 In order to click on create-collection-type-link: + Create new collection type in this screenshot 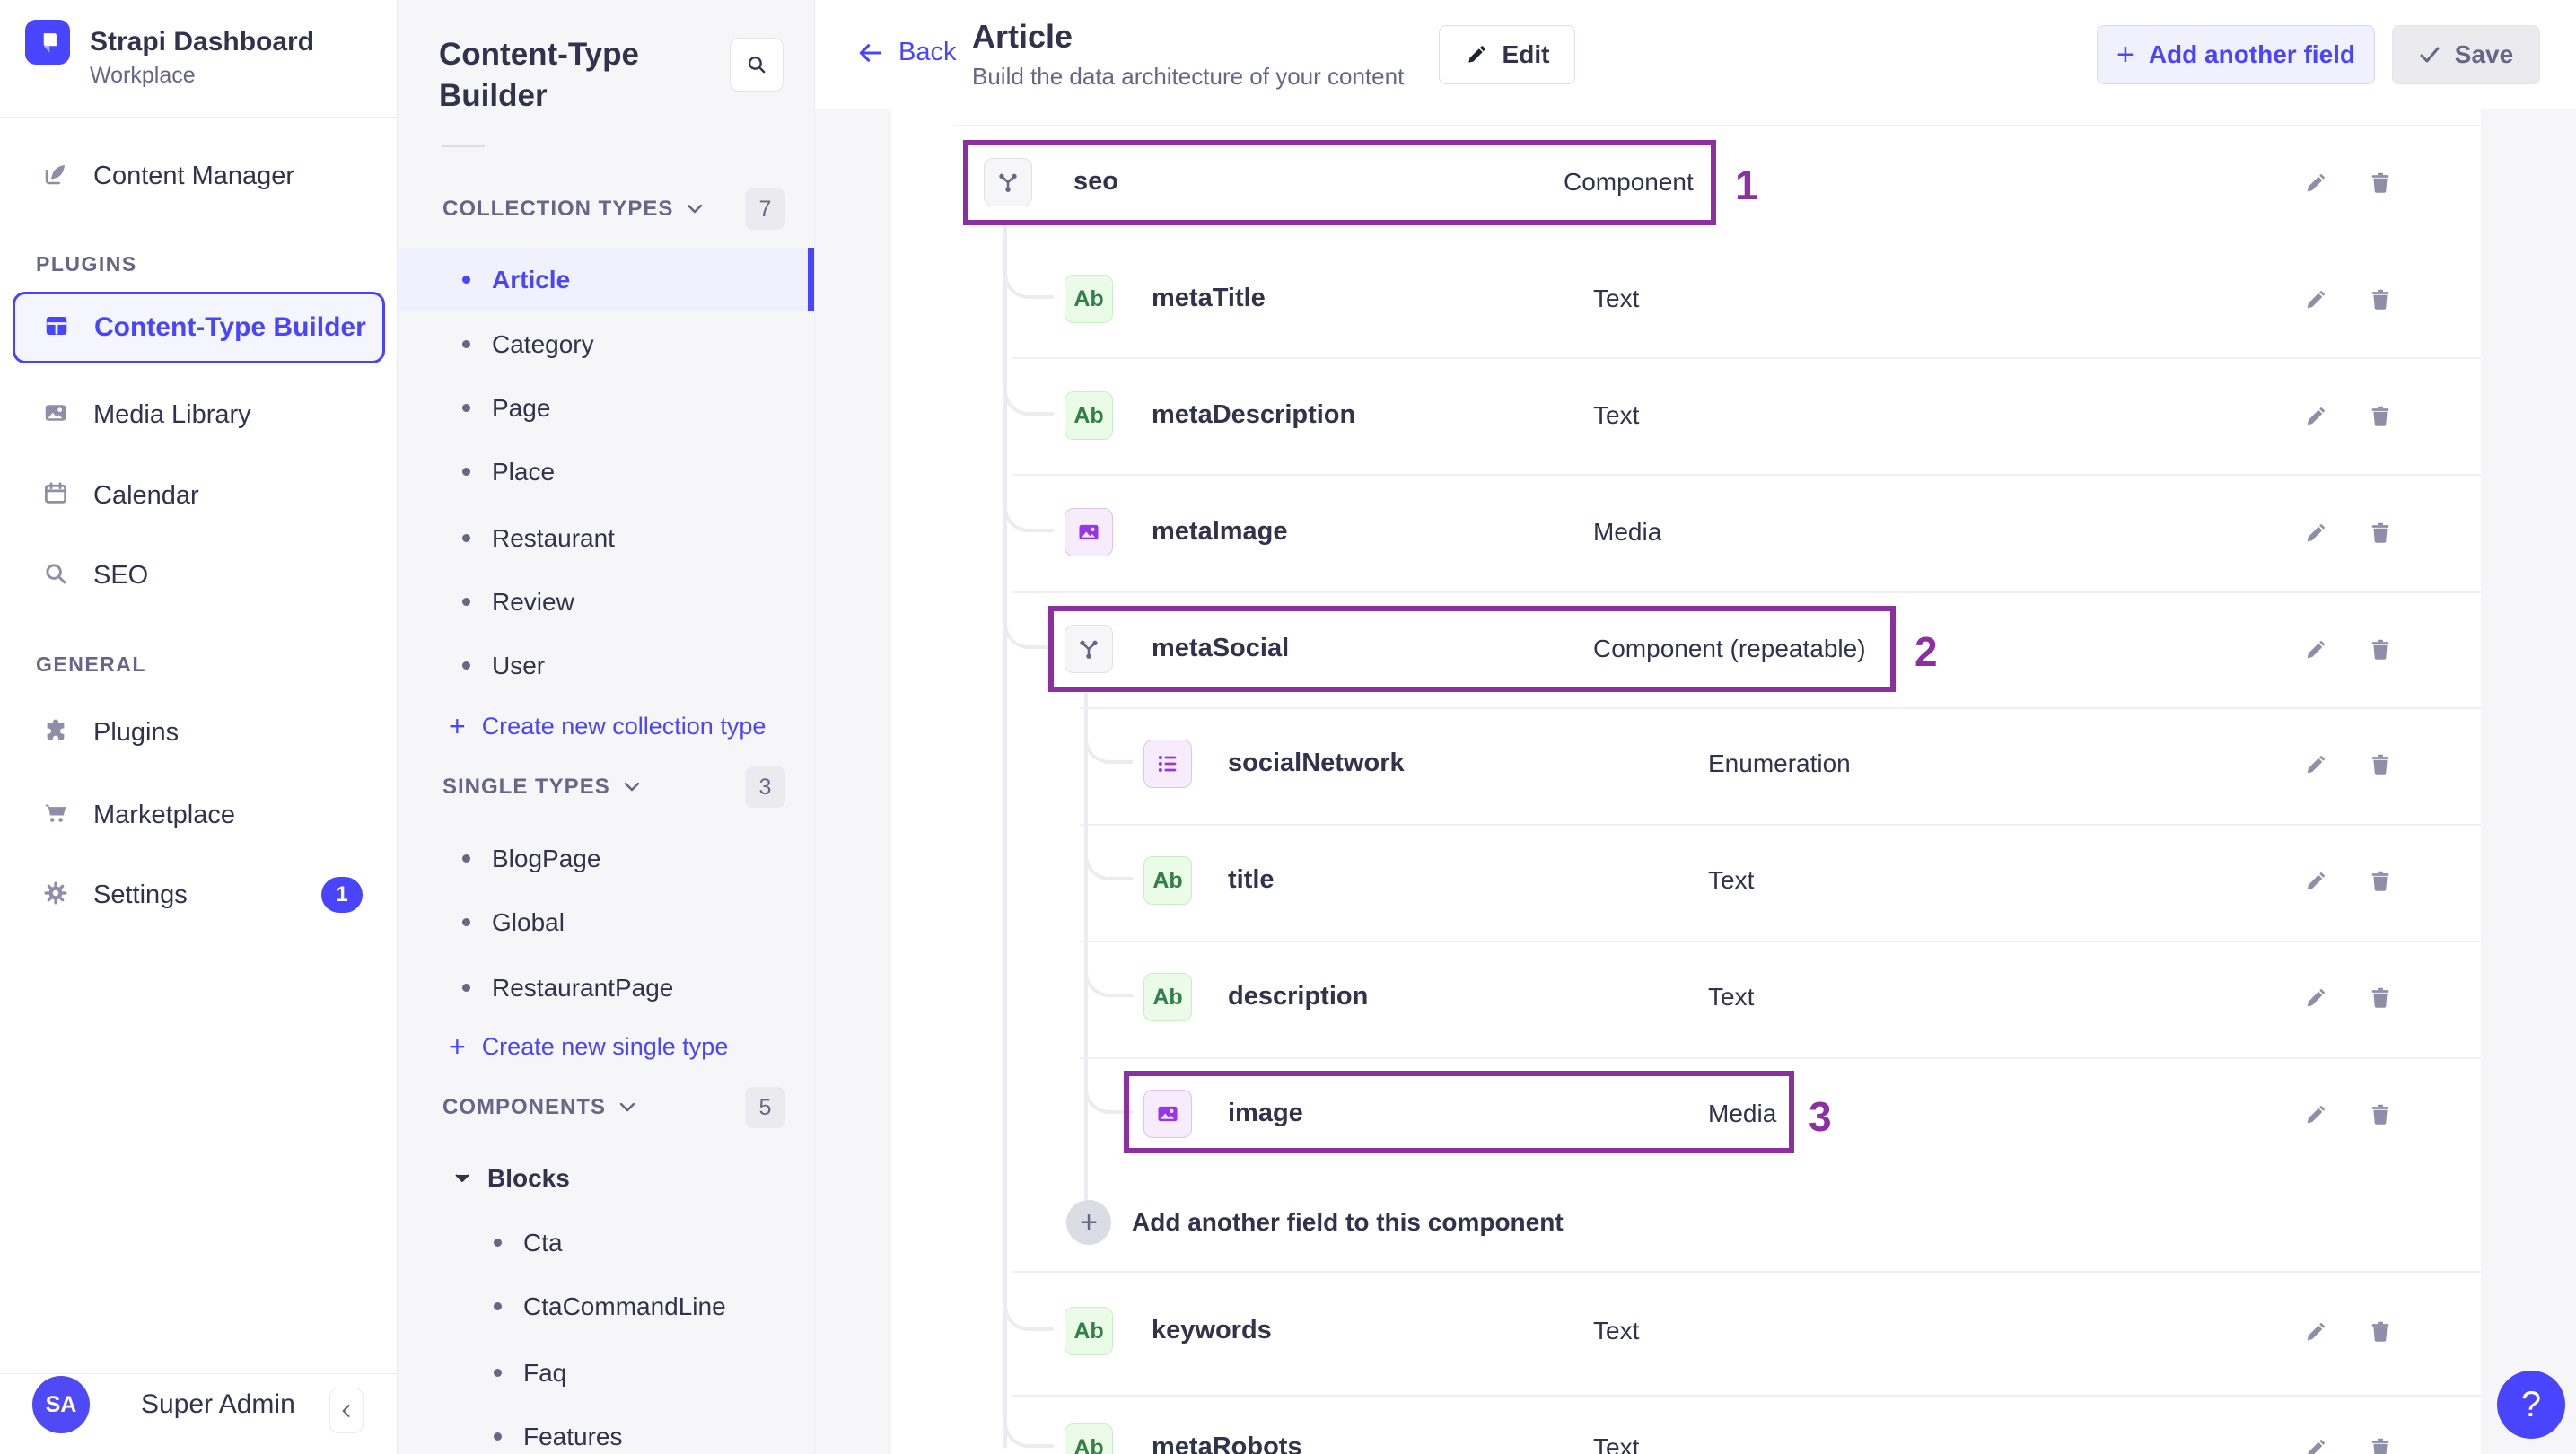, I will do `click(606, 726)`.